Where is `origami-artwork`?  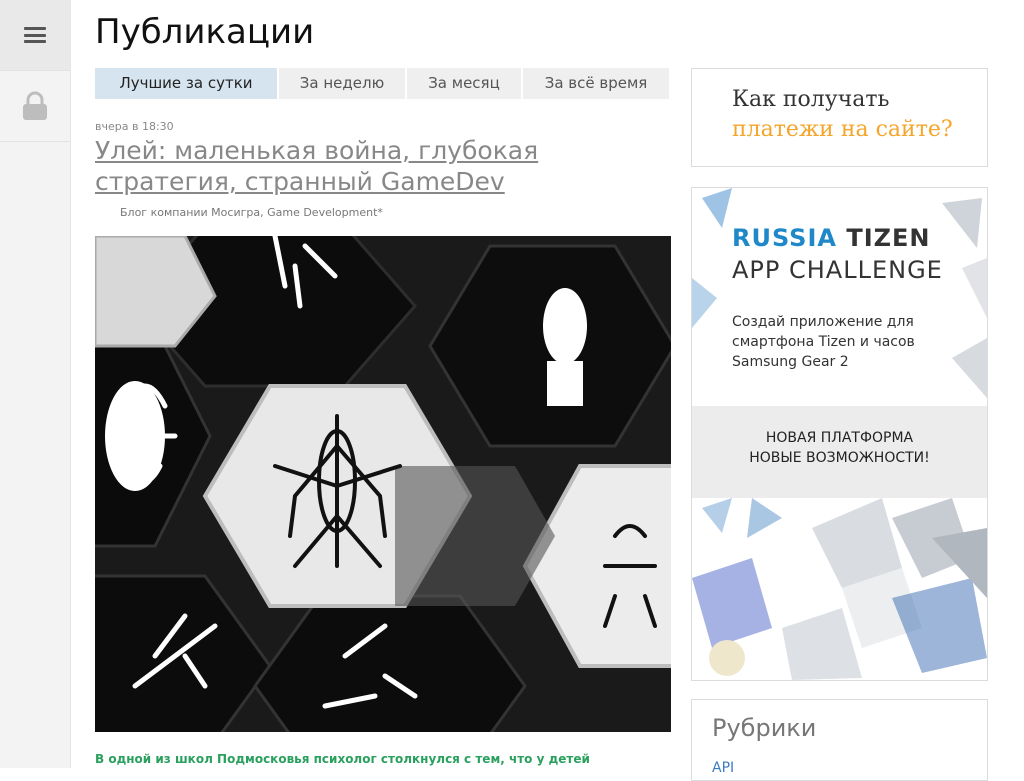
origami-artwork is located at coordinates (839, 589).